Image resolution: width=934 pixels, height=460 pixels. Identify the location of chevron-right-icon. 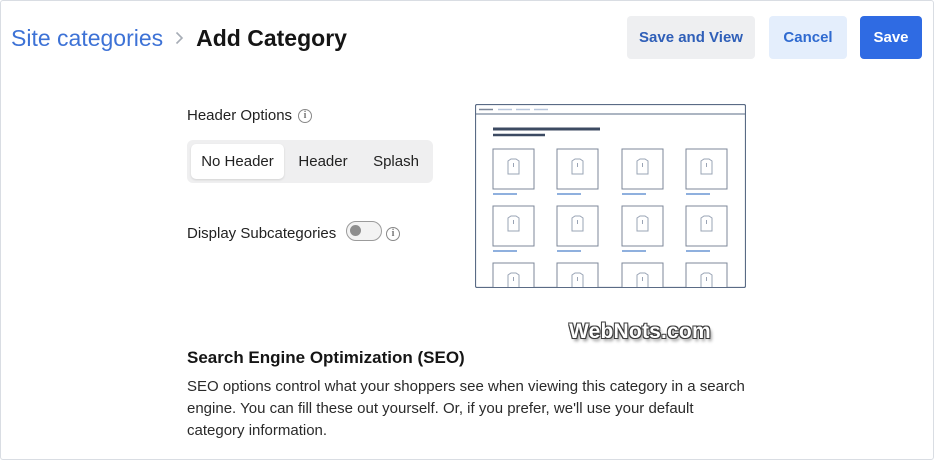
(179, 38).